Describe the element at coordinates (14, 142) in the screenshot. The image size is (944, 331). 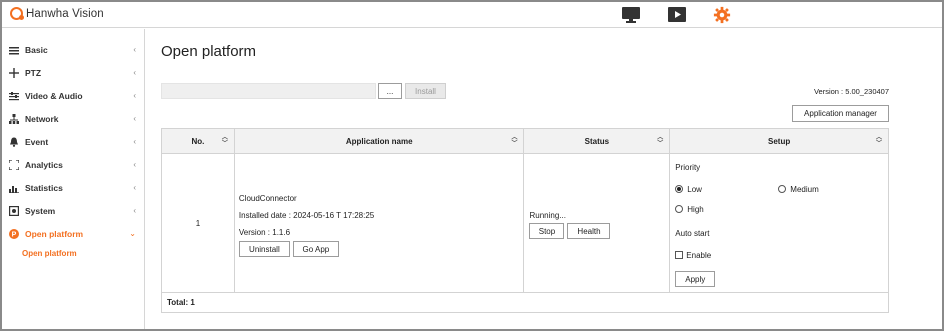
I see `bell-icon` at that location.